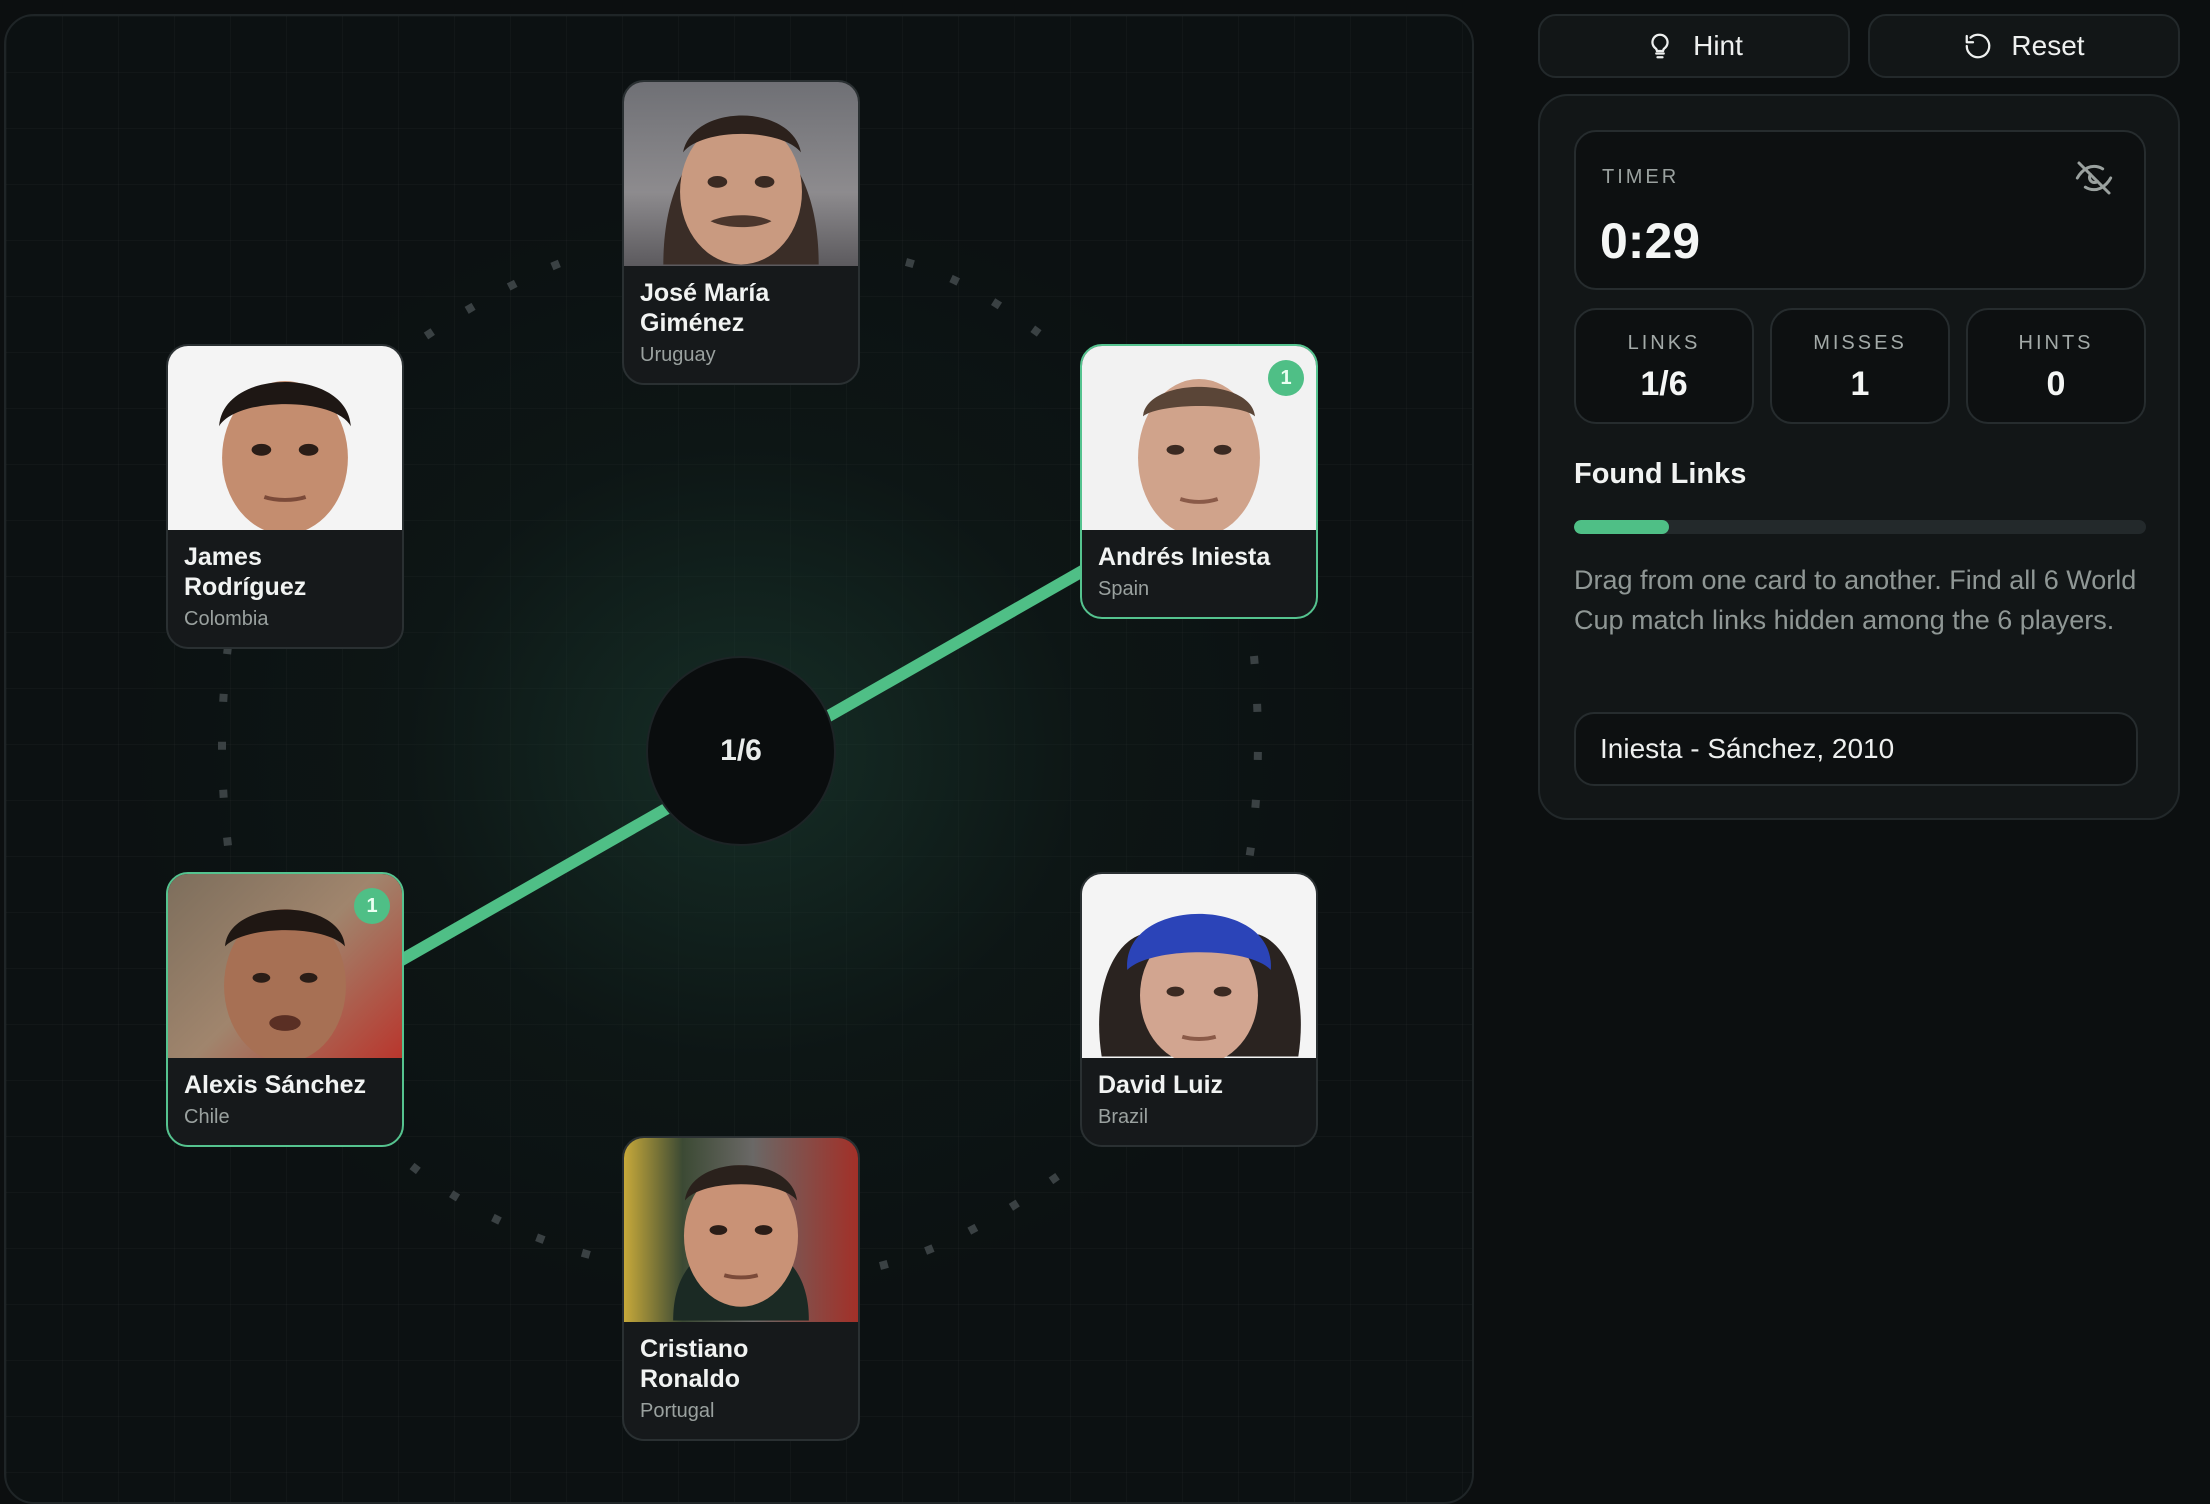  What do you see at coordinates (2056, 343) in the screenshot?
I see `stat-label: HINTS` at bounding box center [2056, 343].